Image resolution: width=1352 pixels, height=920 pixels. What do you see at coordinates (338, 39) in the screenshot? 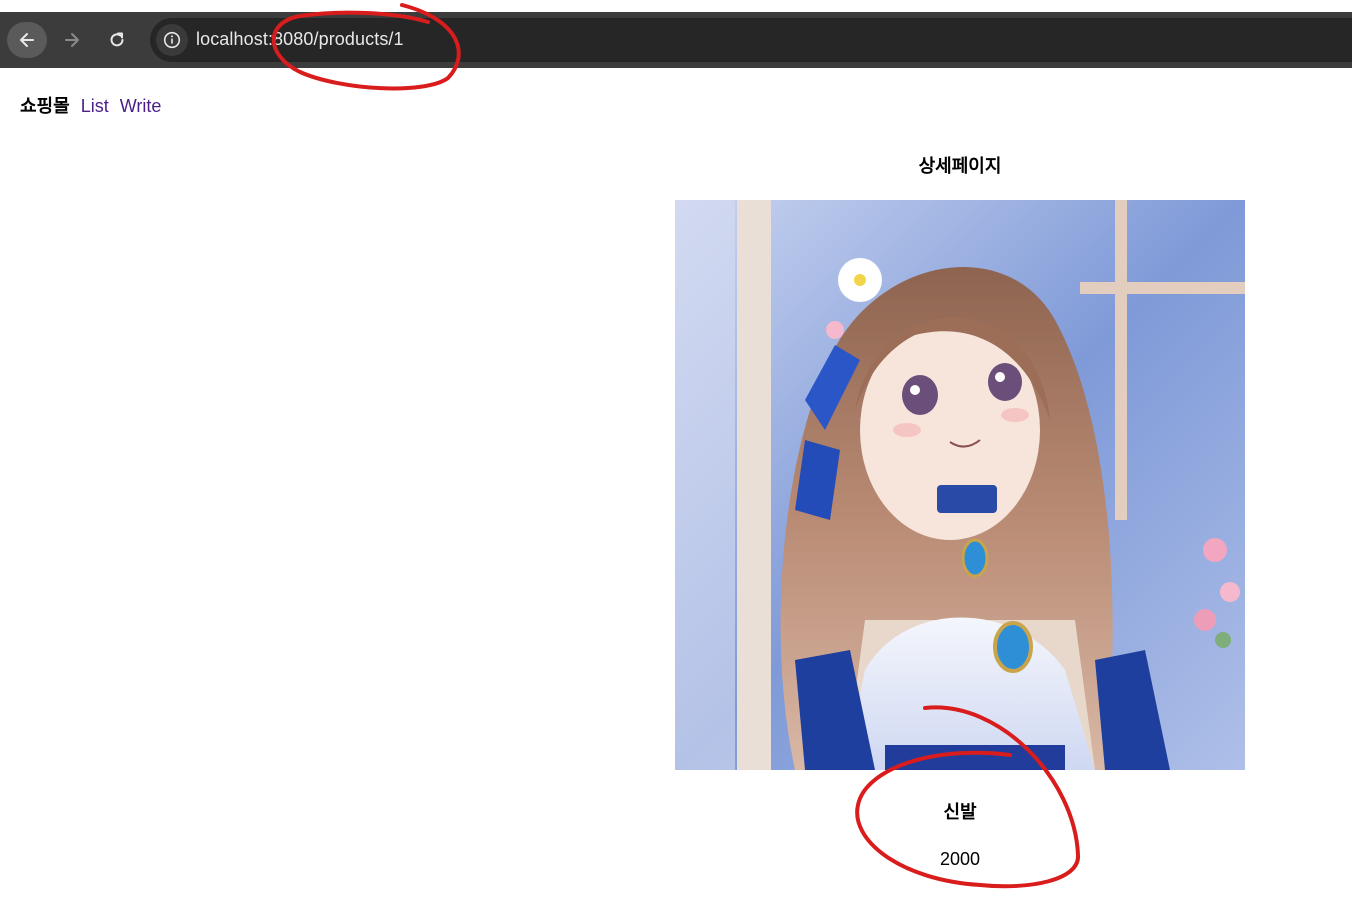
I see `url-path: 8080/products/1` at bounding box center [338, 39].